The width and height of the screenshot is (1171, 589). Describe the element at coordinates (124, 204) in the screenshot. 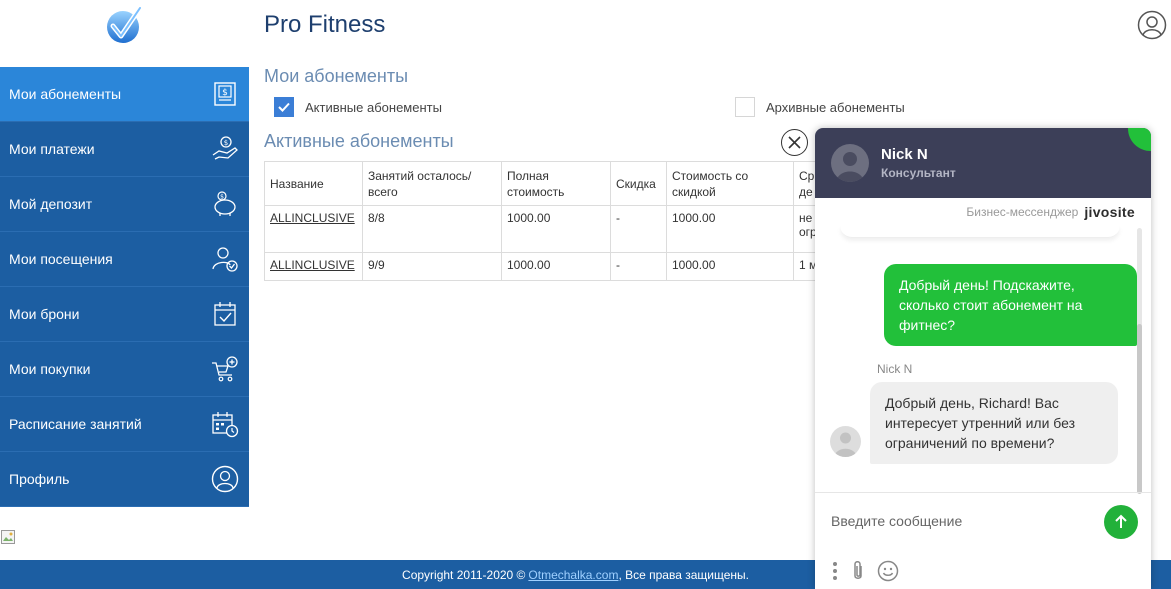

I see `sidebar-item-deposit: Мой депозит $` at that location.